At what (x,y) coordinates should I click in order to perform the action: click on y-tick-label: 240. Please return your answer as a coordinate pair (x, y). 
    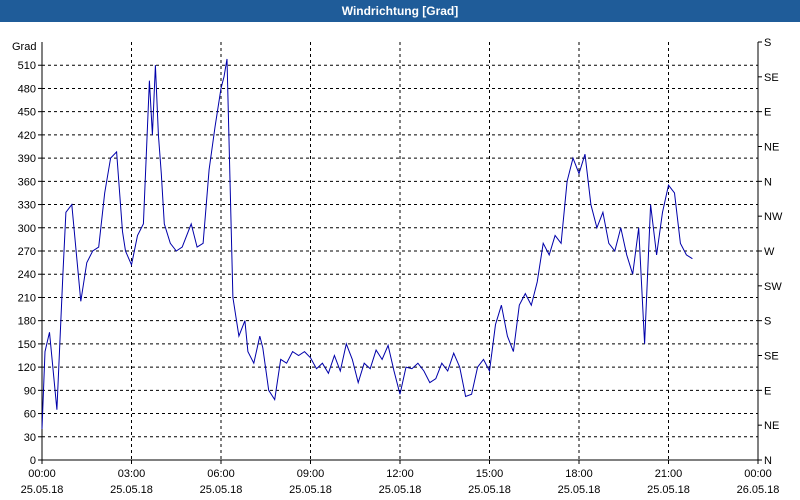
    Looking at the image, I should click on (27, 275).